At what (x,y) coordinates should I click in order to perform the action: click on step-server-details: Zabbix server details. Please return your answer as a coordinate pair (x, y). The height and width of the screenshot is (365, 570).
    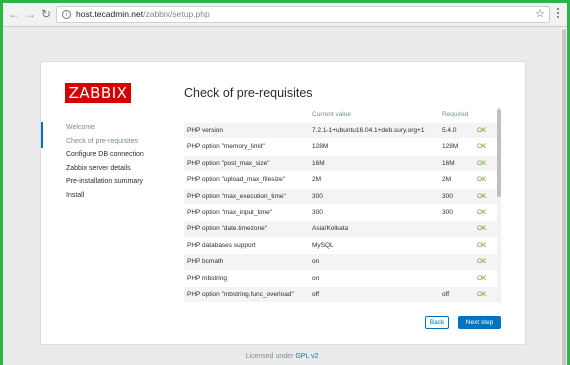
    Looking at the image, I should click on (98, 168).